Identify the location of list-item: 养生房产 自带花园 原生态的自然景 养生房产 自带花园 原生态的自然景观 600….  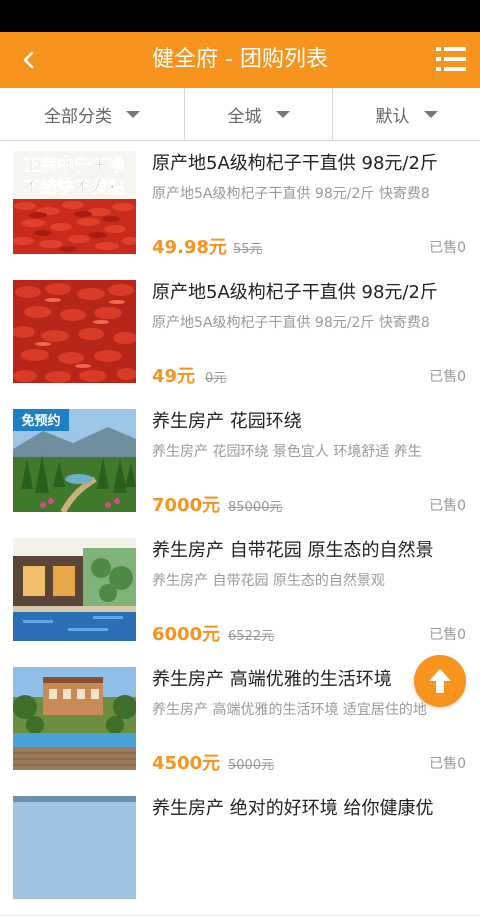
(240, 593).